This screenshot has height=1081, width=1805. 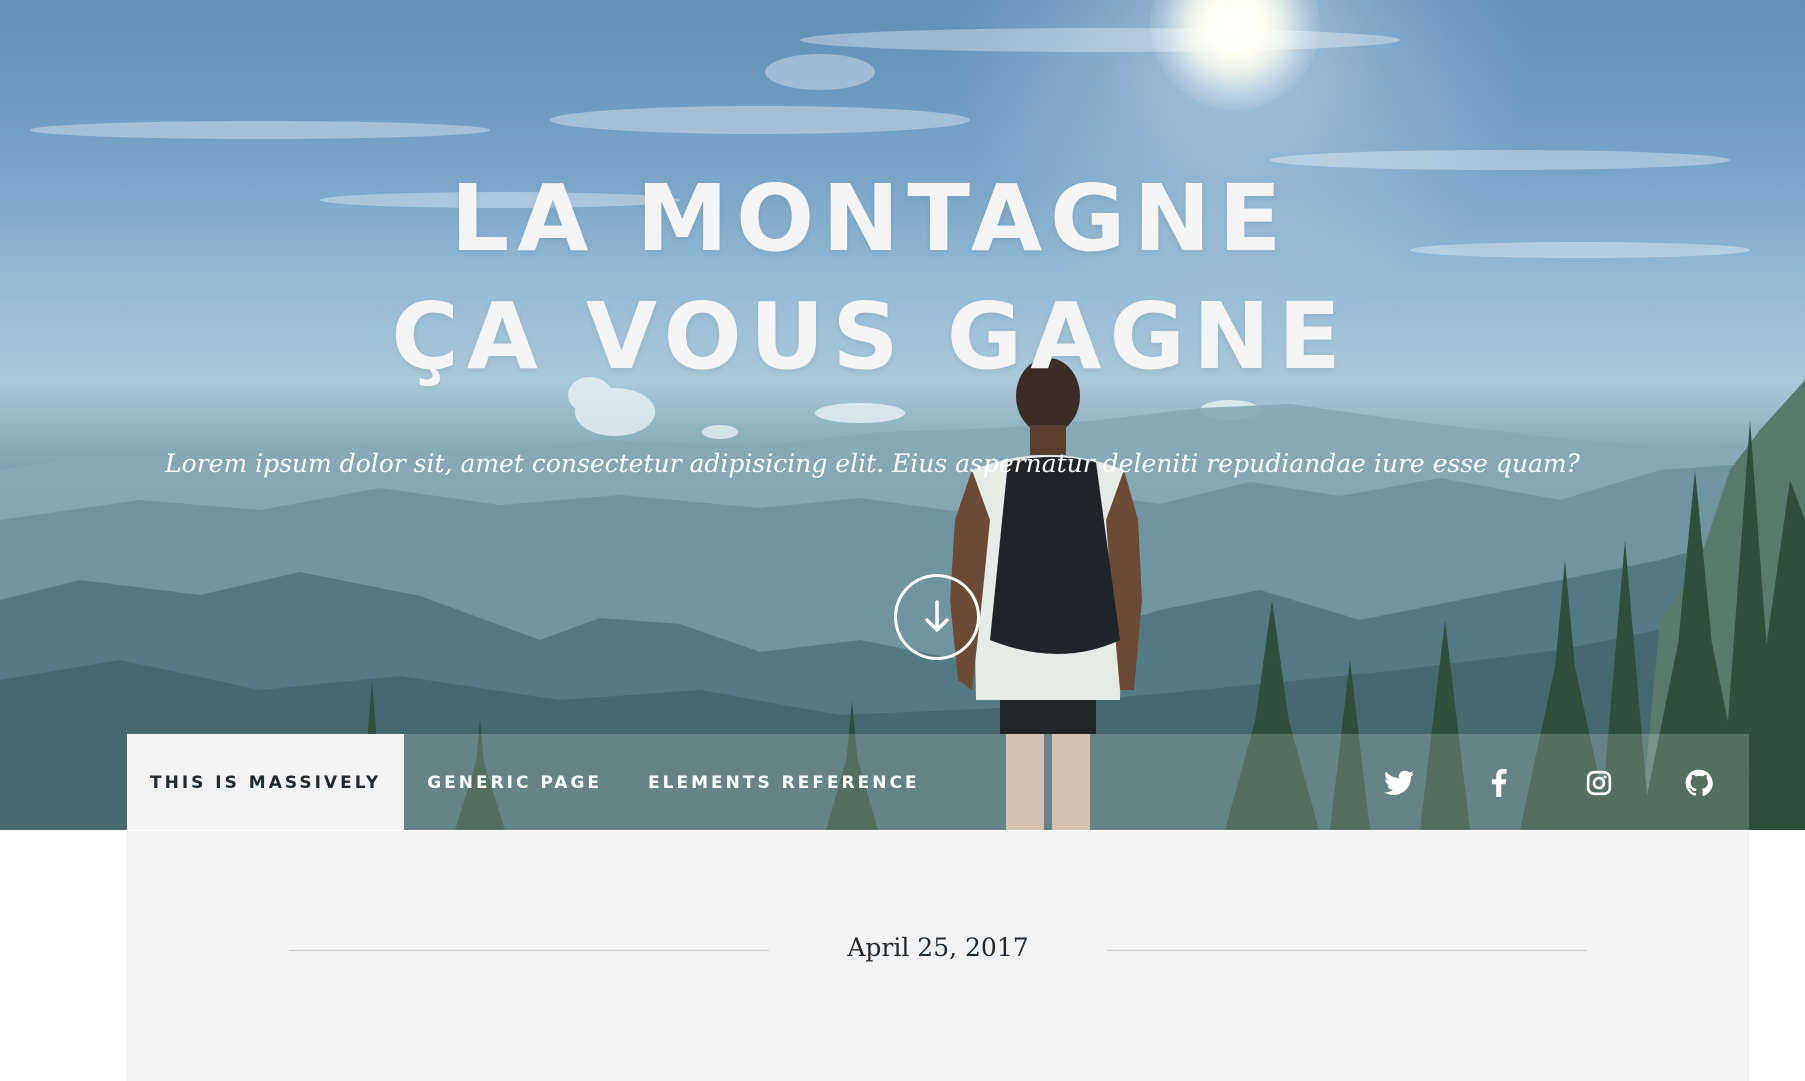 What do you see at coordinates (938, 947) in the screenshot?
I see `post-date: April 25, 2017` at bounding box center [938, 947].